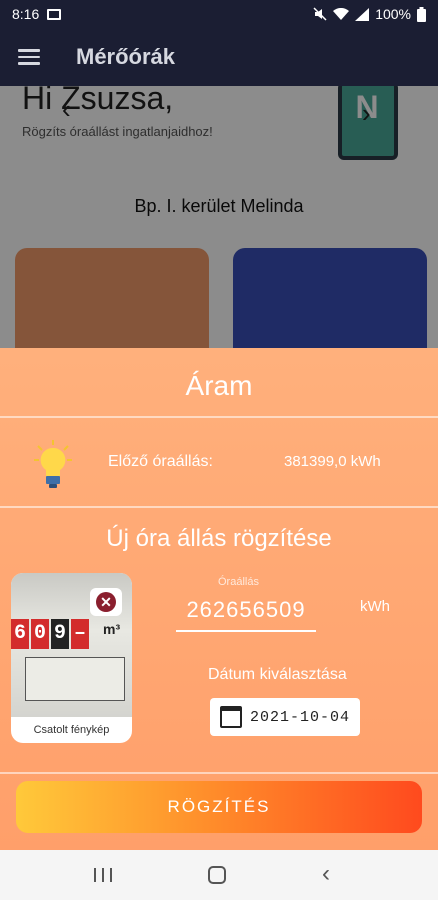 Image resolution: width=438 pixels, height=900 pixels. I want to click on app-title: Mérőórák, so click(126, 56).